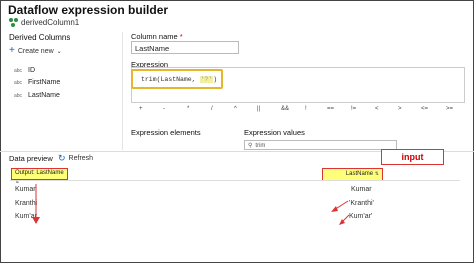 This screenshot has width=474, height=263. I want to click on column-item-label: ID, so click(31, 70).